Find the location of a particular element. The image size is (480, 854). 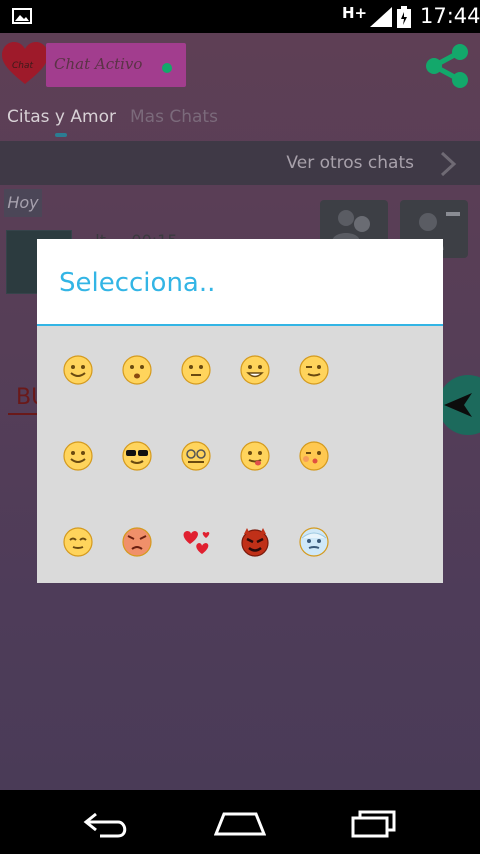

other-chats-label: Ver otros chats is located at coordinates (350, 163).